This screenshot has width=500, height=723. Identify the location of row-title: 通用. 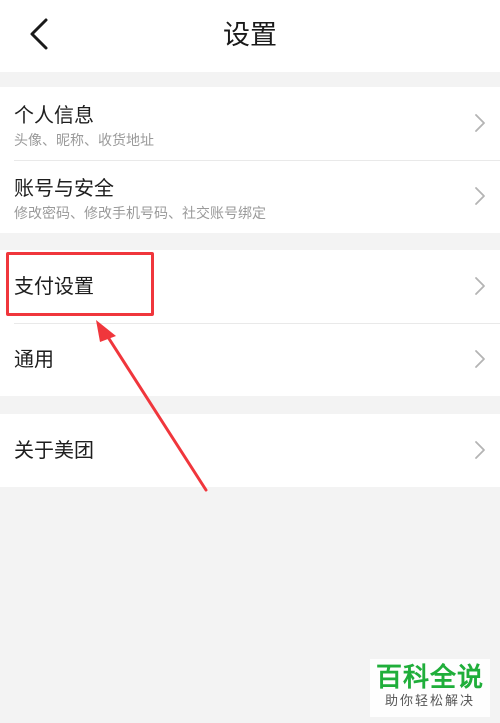
(34, 359).